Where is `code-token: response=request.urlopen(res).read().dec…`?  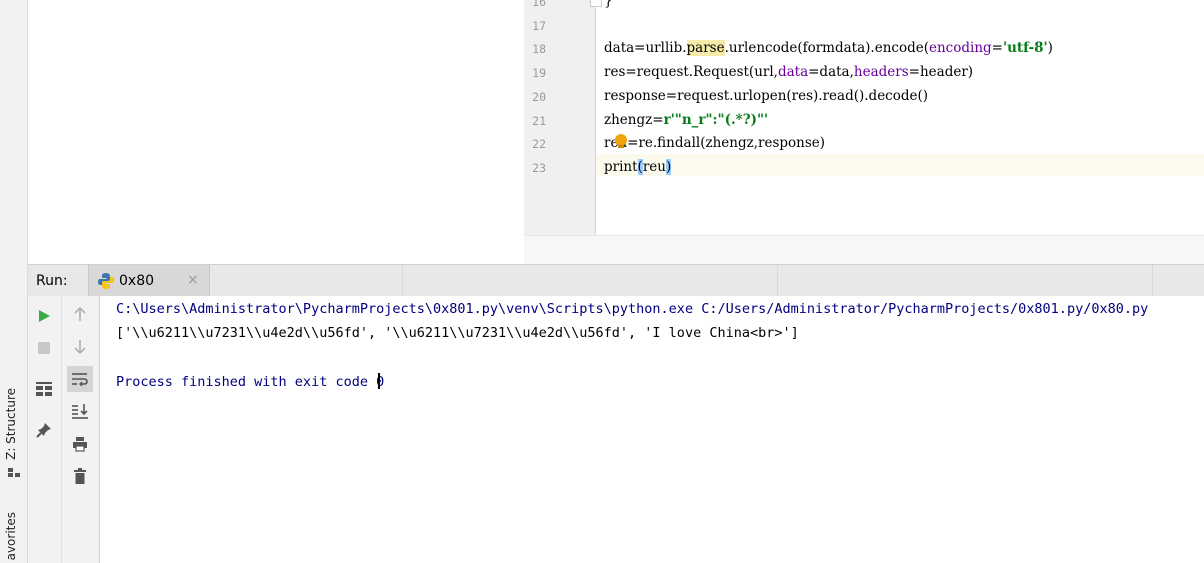 code-token: response=request.urlopen(res).read().dec… is located at coordinates (766, 95).